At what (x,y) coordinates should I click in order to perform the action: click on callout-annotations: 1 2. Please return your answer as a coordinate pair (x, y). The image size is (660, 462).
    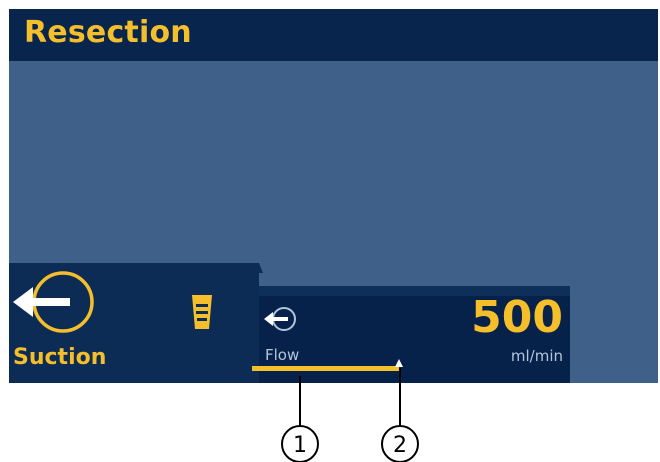
    Looking at the image, I should click on (350, 415).